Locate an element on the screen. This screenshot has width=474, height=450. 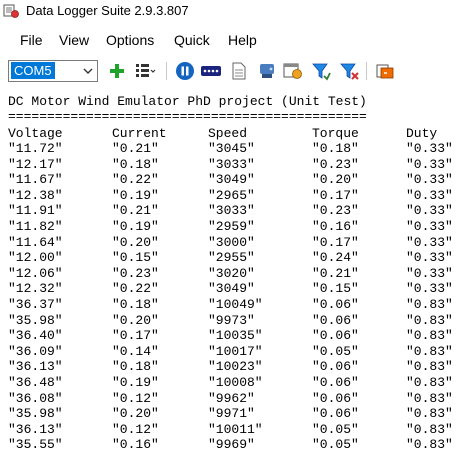
log-row: "35.55" "0.16" "9969" "0.05" "0.83" is located at coordinates (239, 443).